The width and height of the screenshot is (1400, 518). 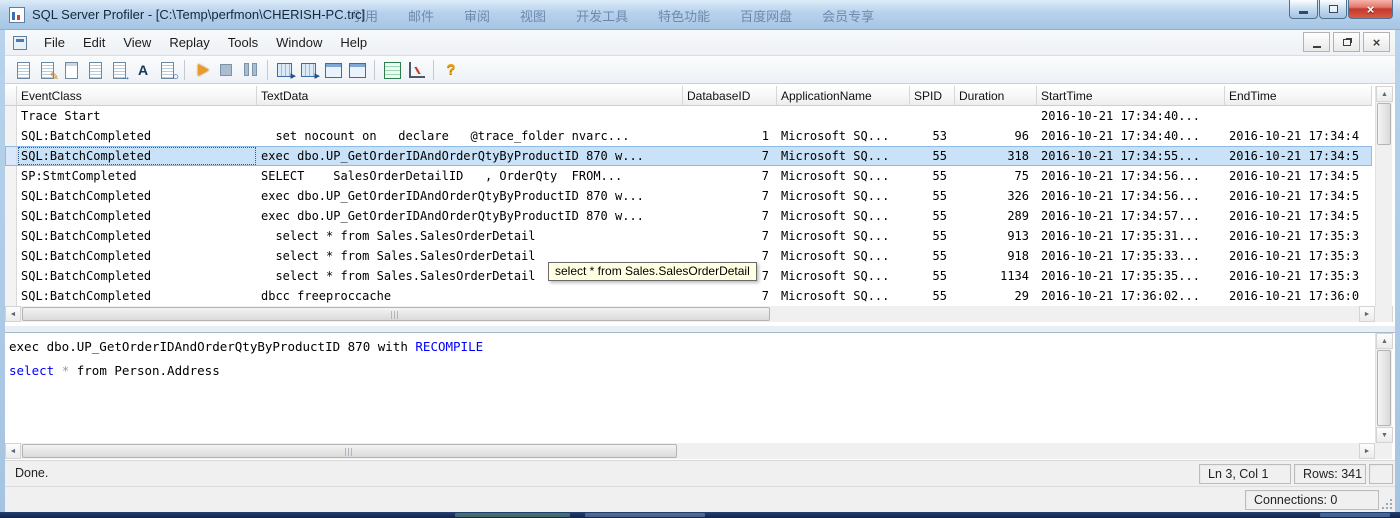 What do you see at coordinates (167, 71) in the screenshot?
I see `search-events-icon` at bounding box center [167, 71].